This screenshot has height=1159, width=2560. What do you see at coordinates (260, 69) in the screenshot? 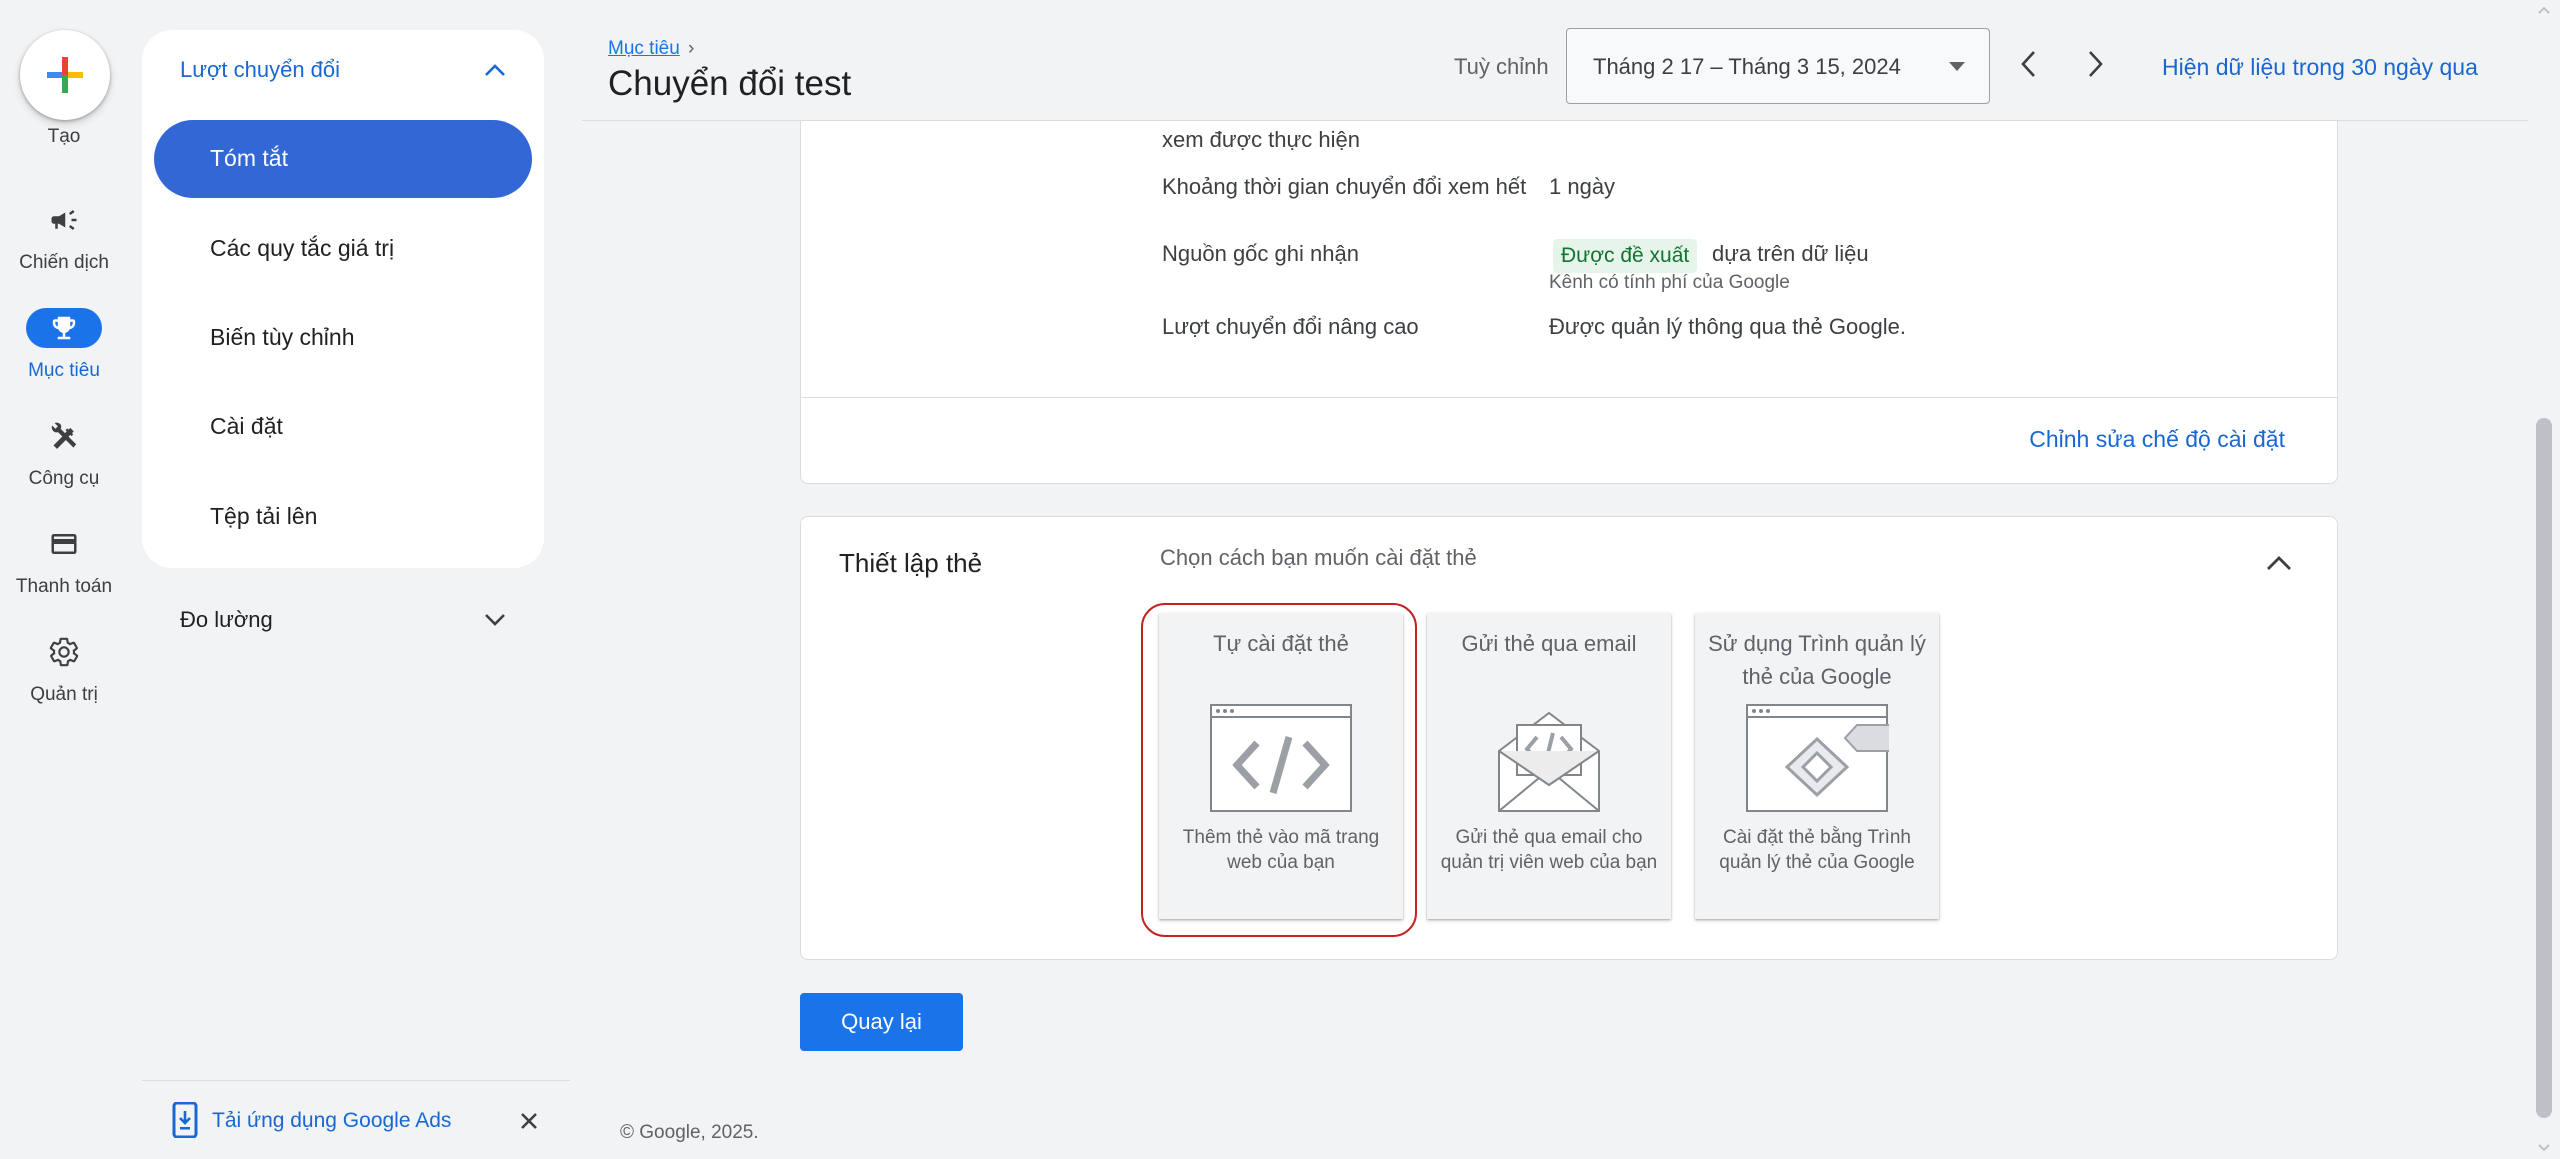
I see `conversions-section-title: Lượt chuyển đổi` at bounding box center [260, 69].